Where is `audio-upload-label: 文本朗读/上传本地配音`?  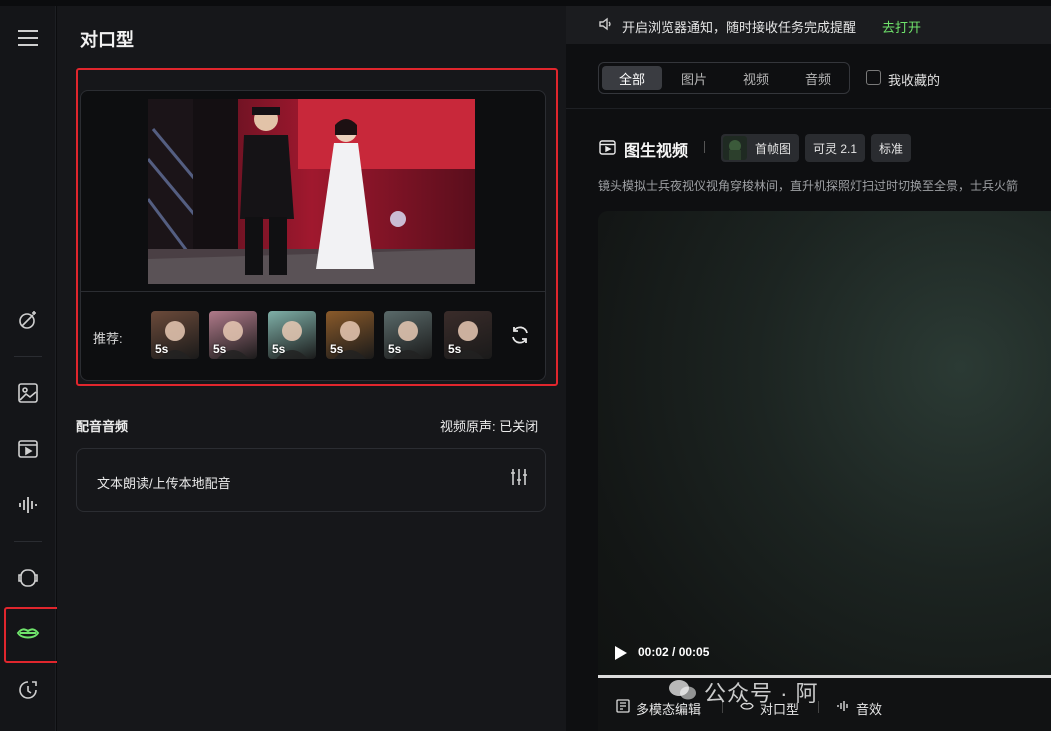 audio-upload-label: 文本朗读/上传本地配音 is located at coordinates (164, 483).